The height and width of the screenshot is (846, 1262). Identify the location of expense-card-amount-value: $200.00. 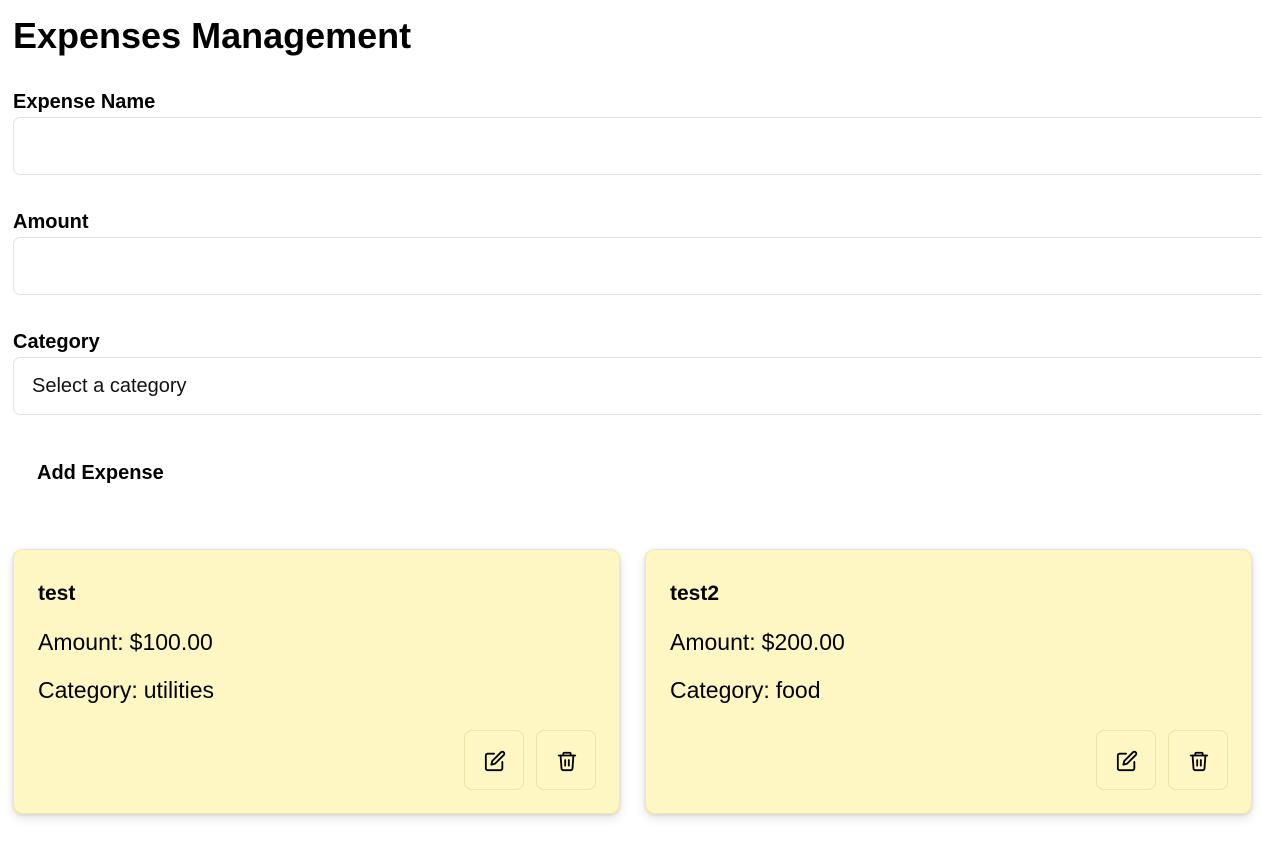
(803, 642).